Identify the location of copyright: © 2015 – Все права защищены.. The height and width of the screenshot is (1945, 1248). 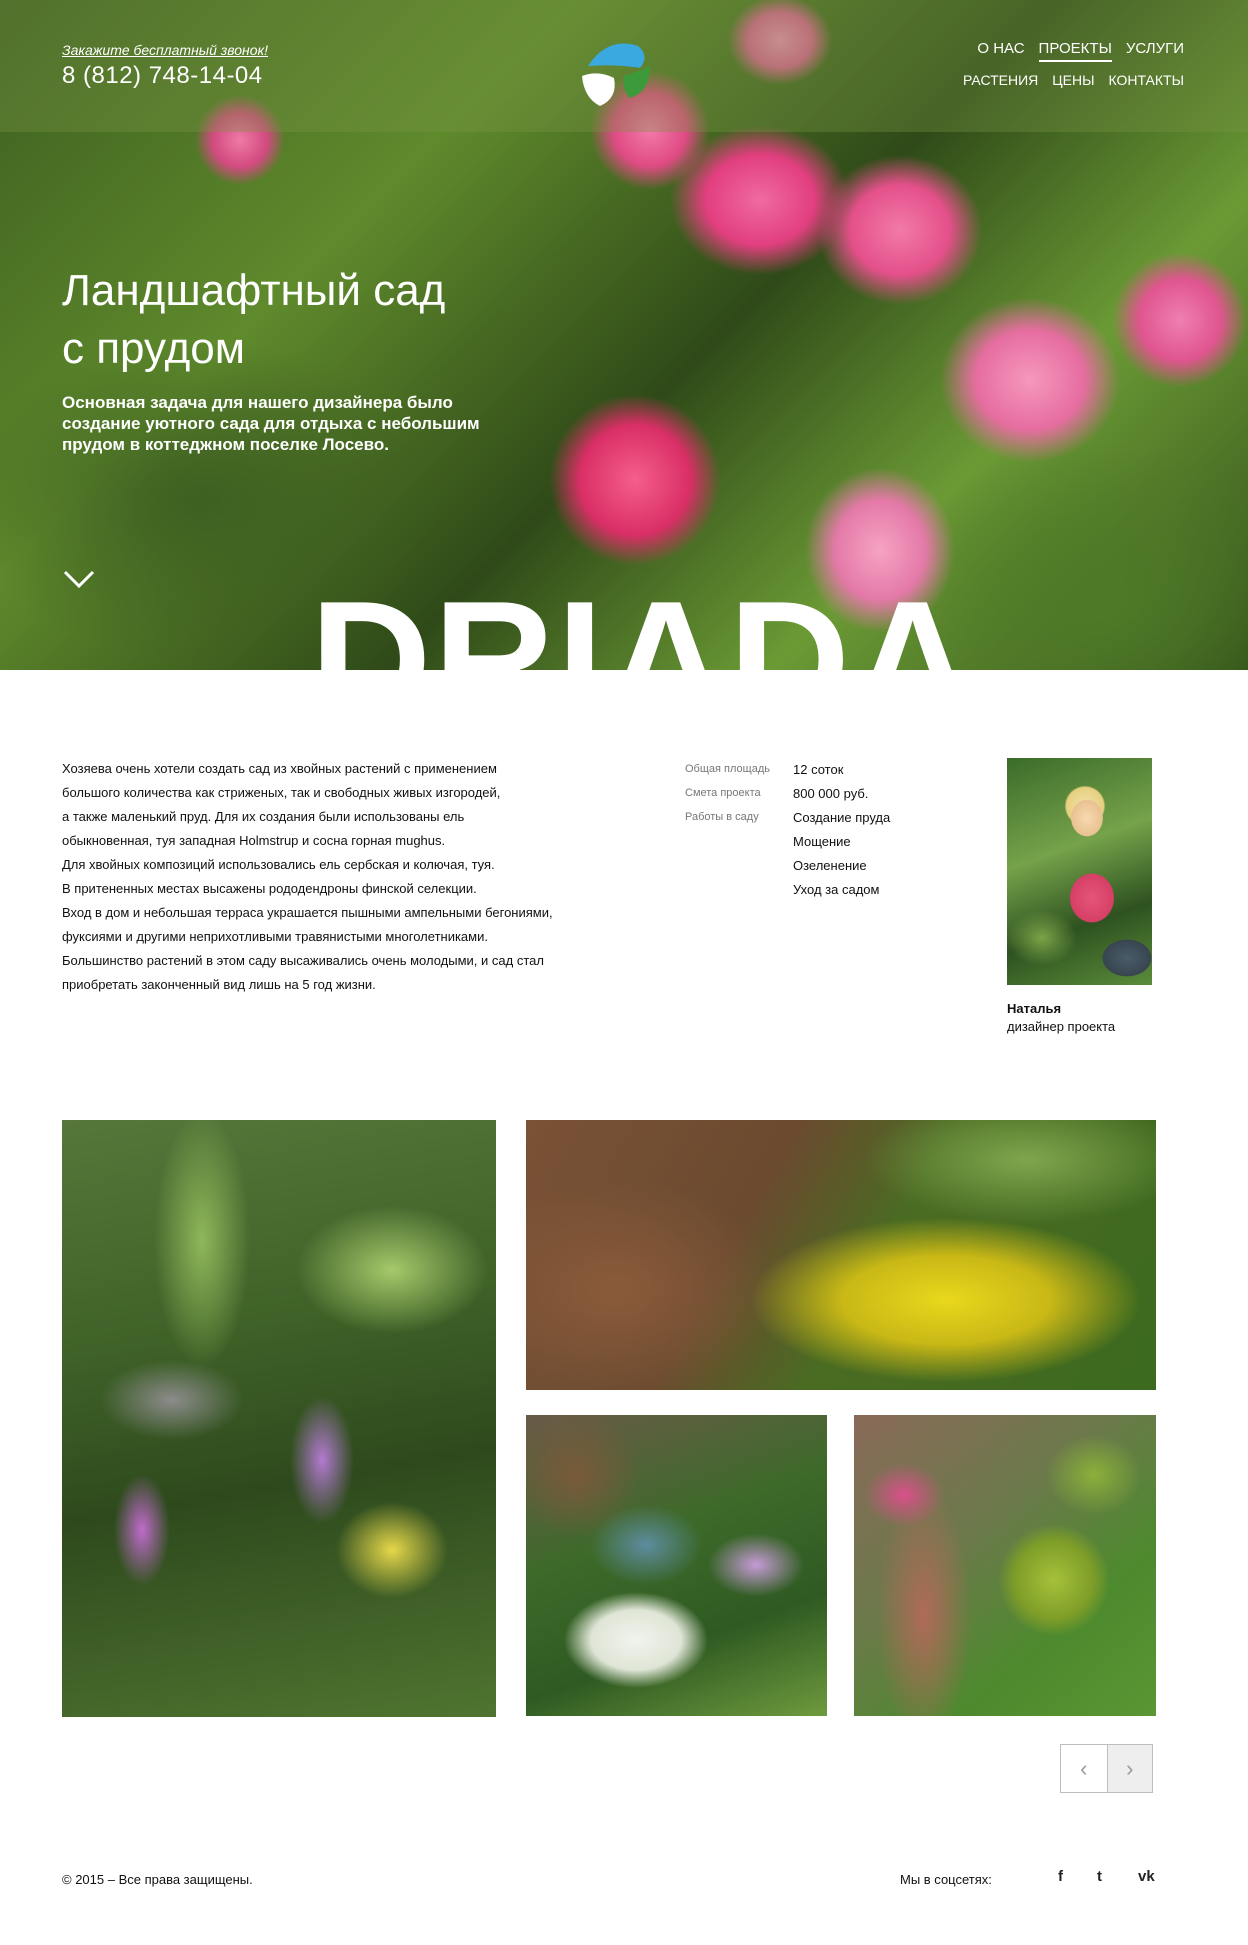
(157, 1879).